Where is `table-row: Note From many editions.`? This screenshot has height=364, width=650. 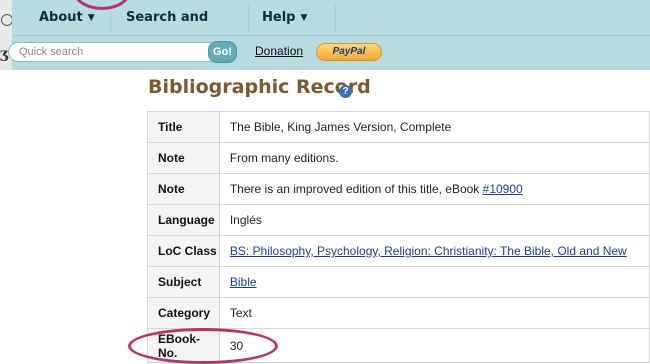 table-row: Note From many editions. is located at coordinates (398, 158).